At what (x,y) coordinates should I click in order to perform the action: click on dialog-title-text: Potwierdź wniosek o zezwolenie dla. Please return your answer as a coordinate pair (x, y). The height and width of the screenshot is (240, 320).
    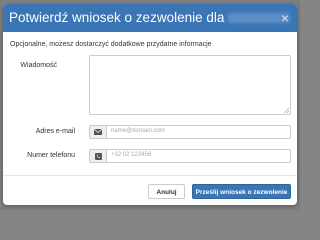
    Looking at the image, I should click on (117, 17).